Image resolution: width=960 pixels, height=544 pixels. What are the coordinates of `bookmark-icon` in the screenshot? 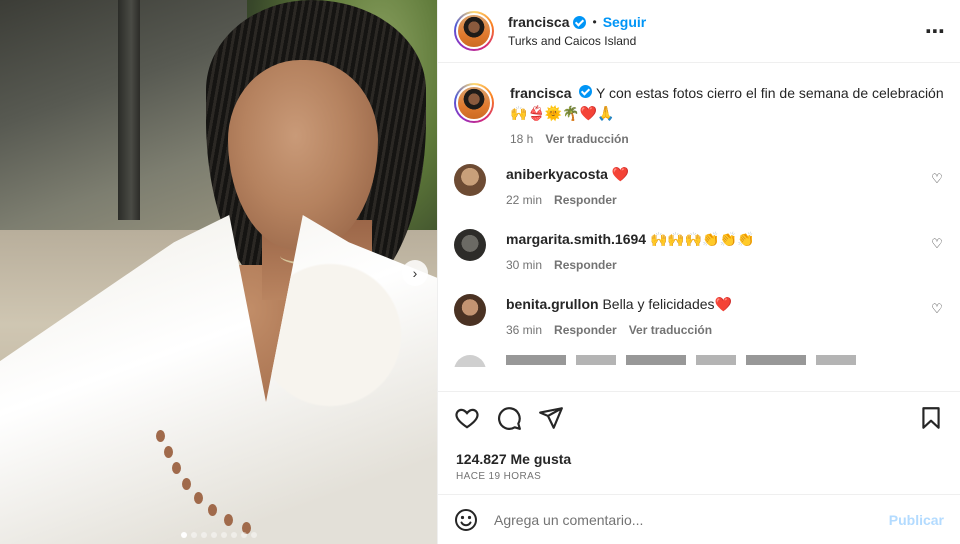 It's located at (931, 418).